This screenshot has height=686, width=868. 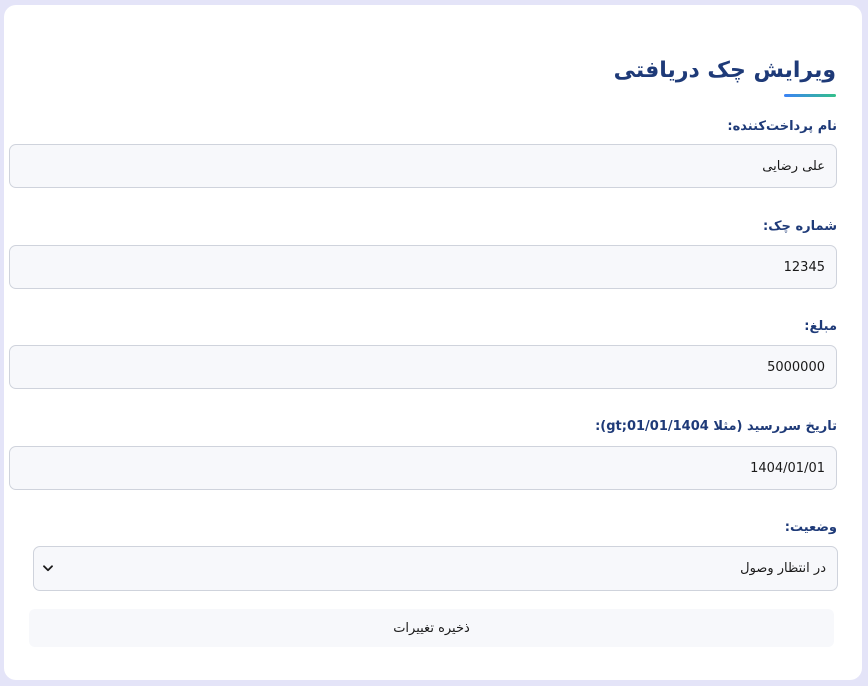 What do you see at coordinates (782, 126) in the screenshot?
I see `payer-name-label: نام پرداخت‌کننده:` at bounding box center [782, 126].